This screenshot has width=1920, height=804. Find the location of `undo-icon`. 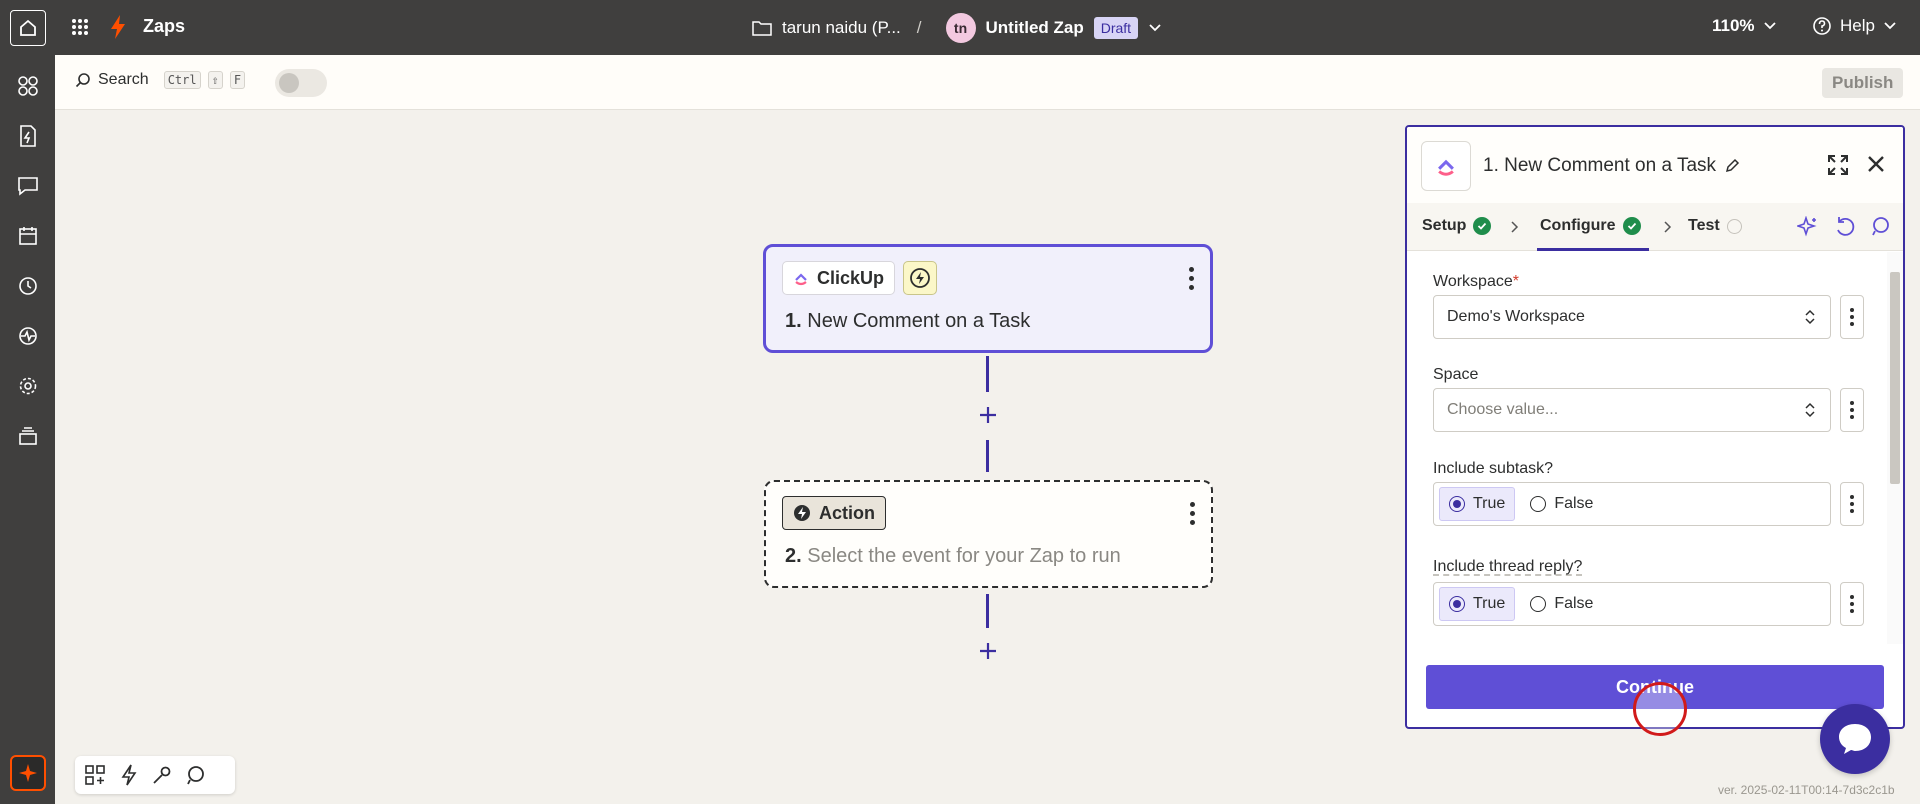

undo-icon is located at coordinates (1845, 227).